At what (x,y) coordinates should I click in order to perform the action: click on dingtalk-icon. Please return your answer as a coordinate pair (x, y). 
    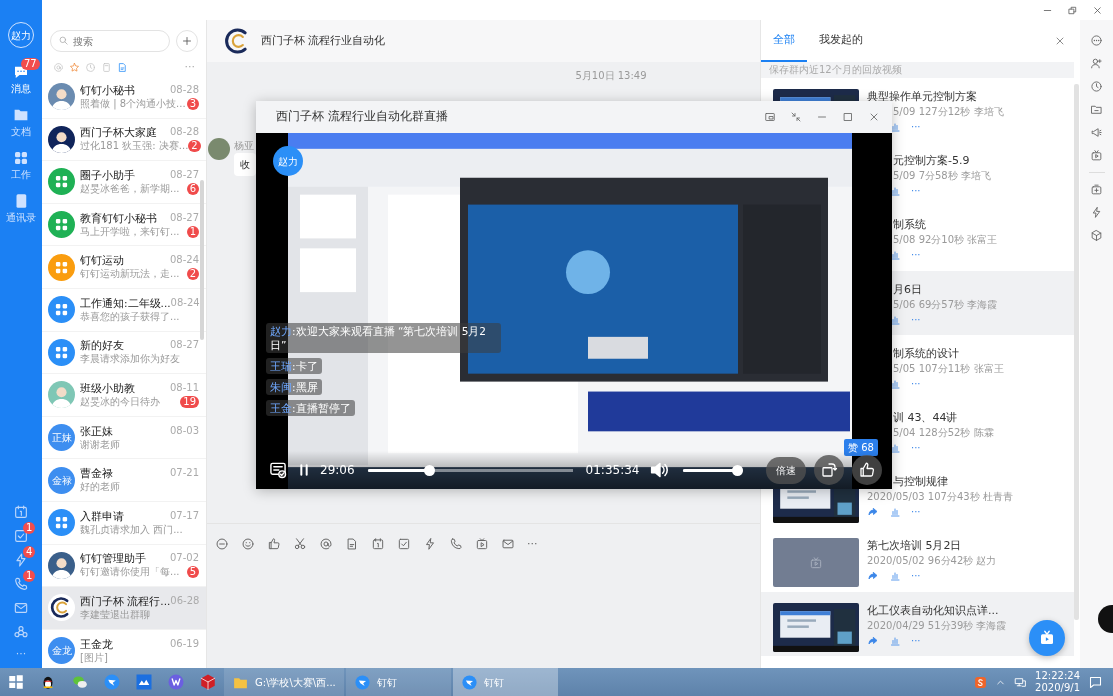
    Looking at the image, I should click on (112, 682).